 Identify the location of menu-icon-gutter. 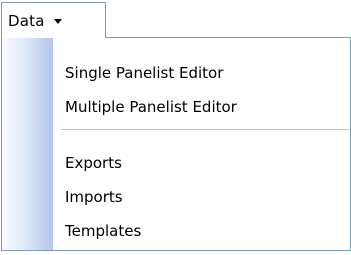
(27, 144).